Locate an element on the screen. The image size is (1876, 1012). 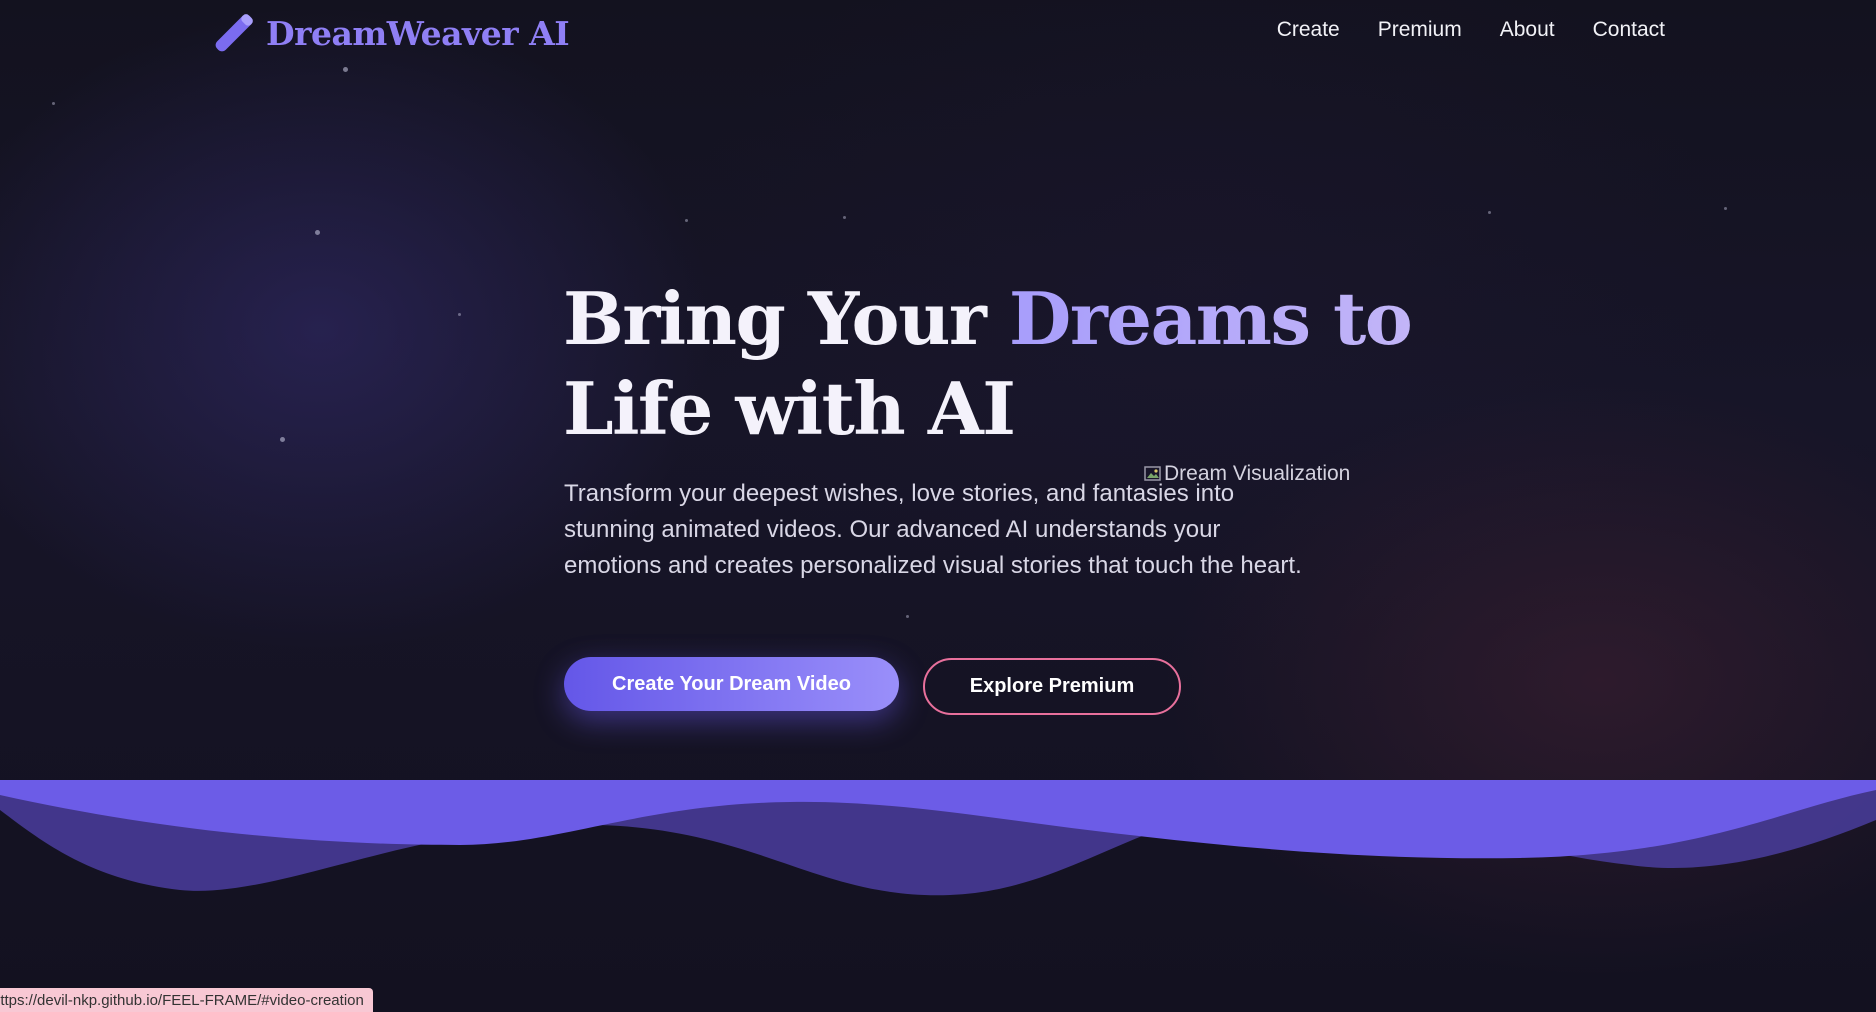
brand-logo: DreamWeaver AI is located at coordinates (391, 33).